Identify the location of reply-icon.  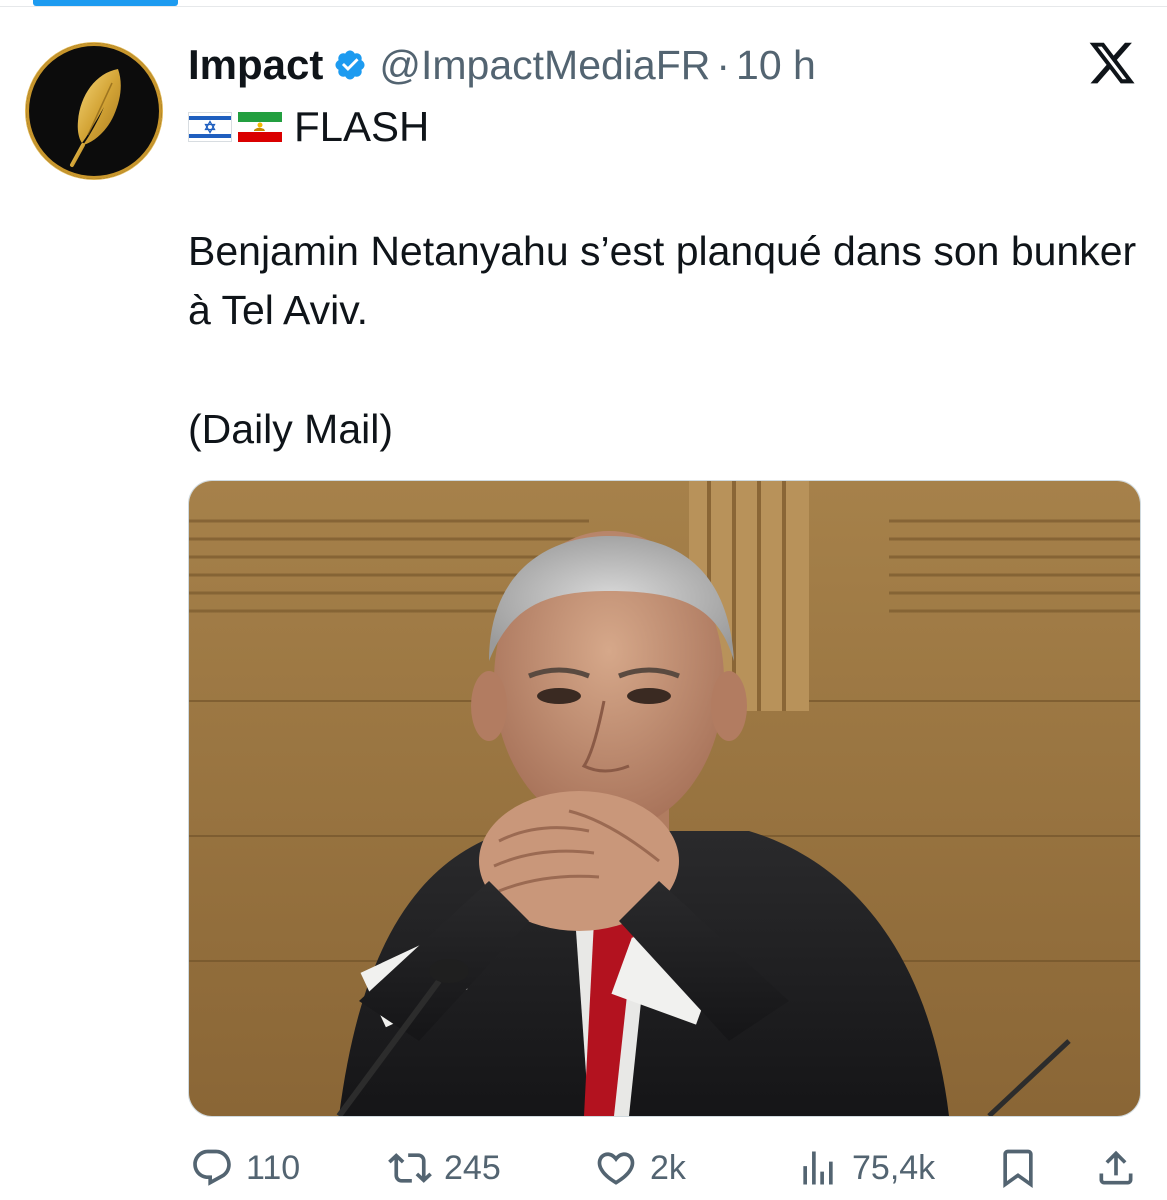
(212, 1167).